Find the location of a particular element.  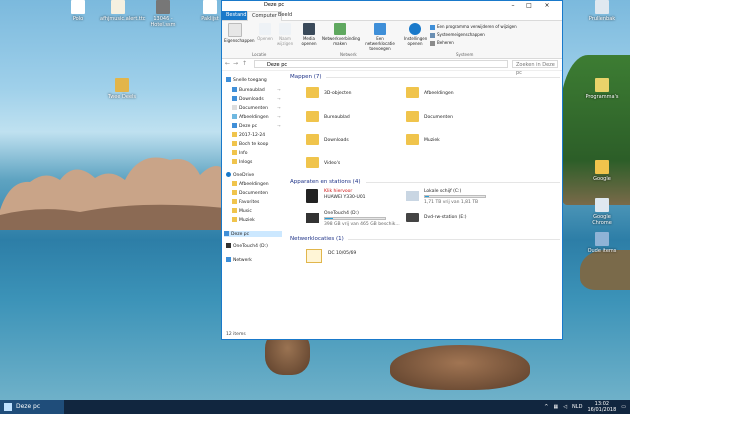

uninstall-program-button: Een programma verwijderen of wijzigen is located at coordinates (473, 27).